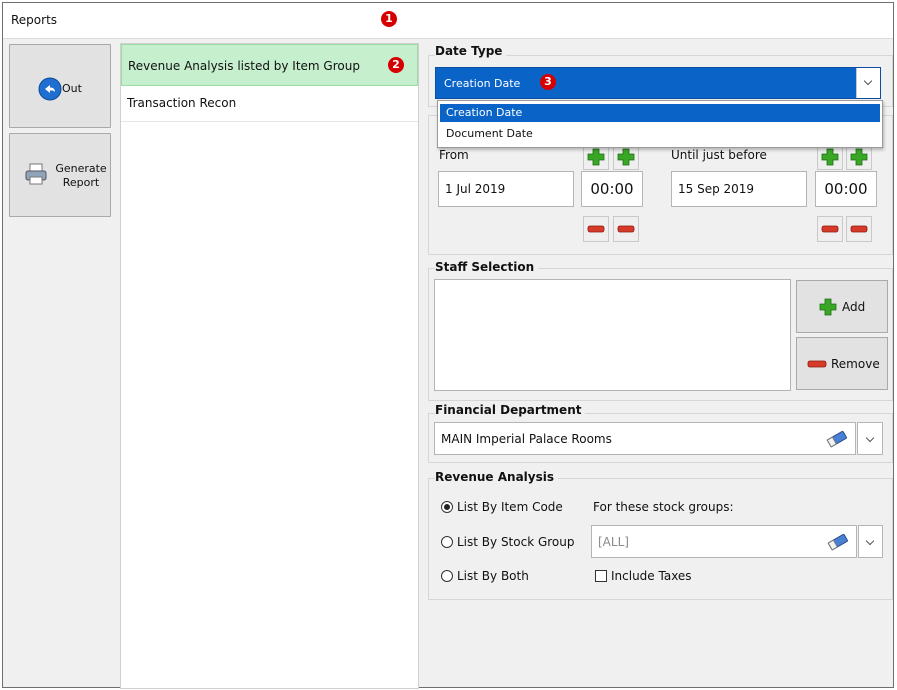  I want to click on include-taxes-label: Include Taxes, so click(651, 576).